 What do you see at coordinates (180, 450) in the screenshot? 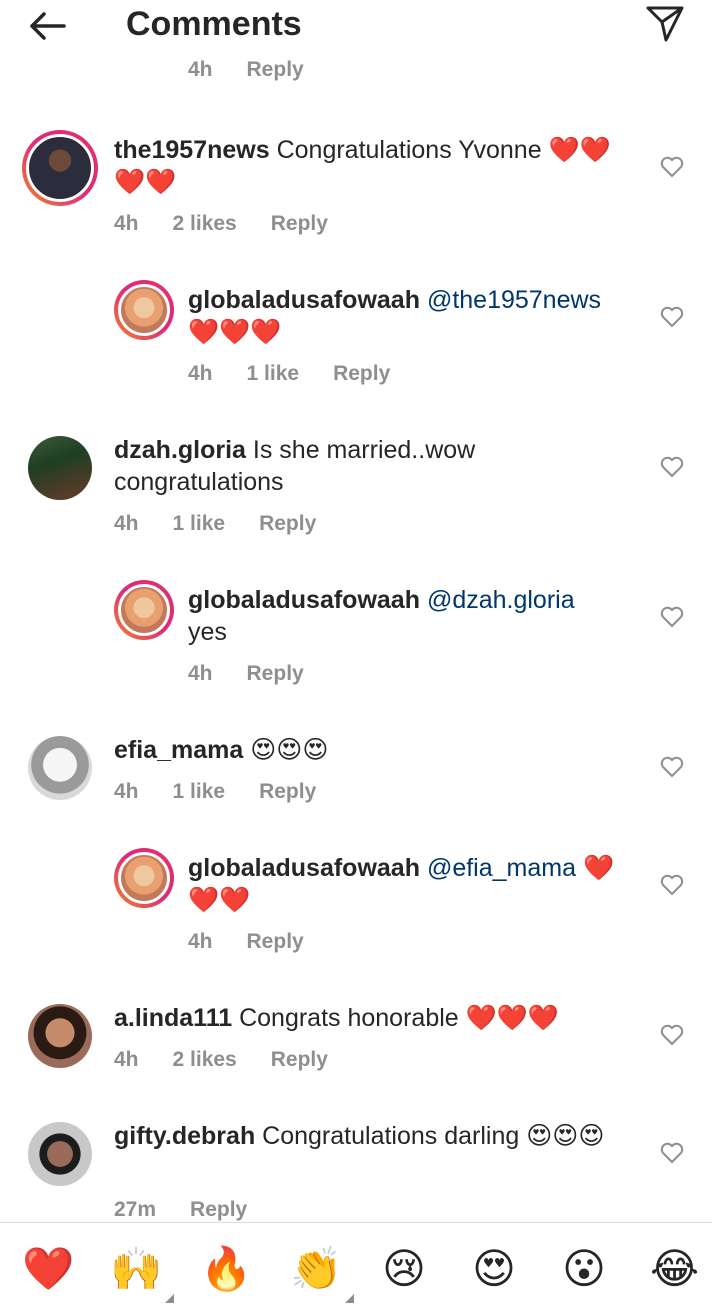
I see `username: dzah.gloria` at bounding box center [180, 450].